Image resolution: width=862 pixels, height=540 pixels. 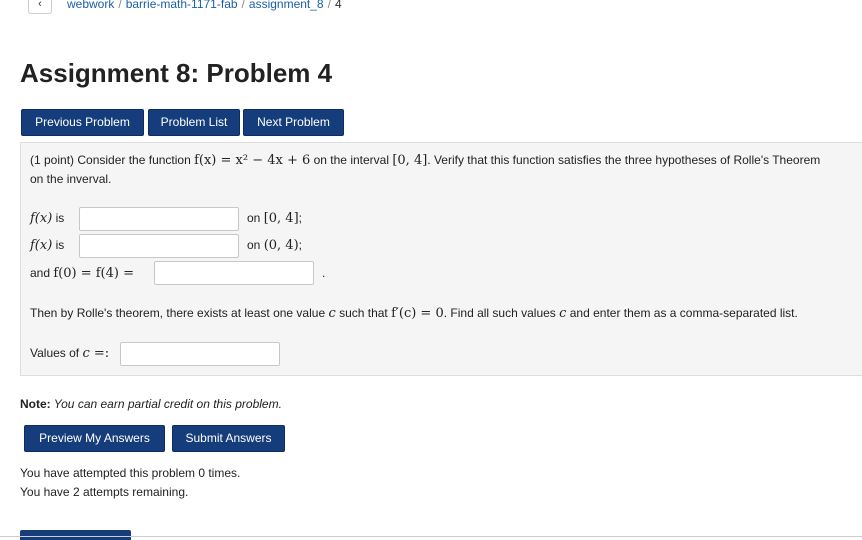 What do you see at coordinates (104, 492) in the screenshot?
I see `attempts-remaining: You have 2 attempts remaining.` at bounding box center [104, 492].